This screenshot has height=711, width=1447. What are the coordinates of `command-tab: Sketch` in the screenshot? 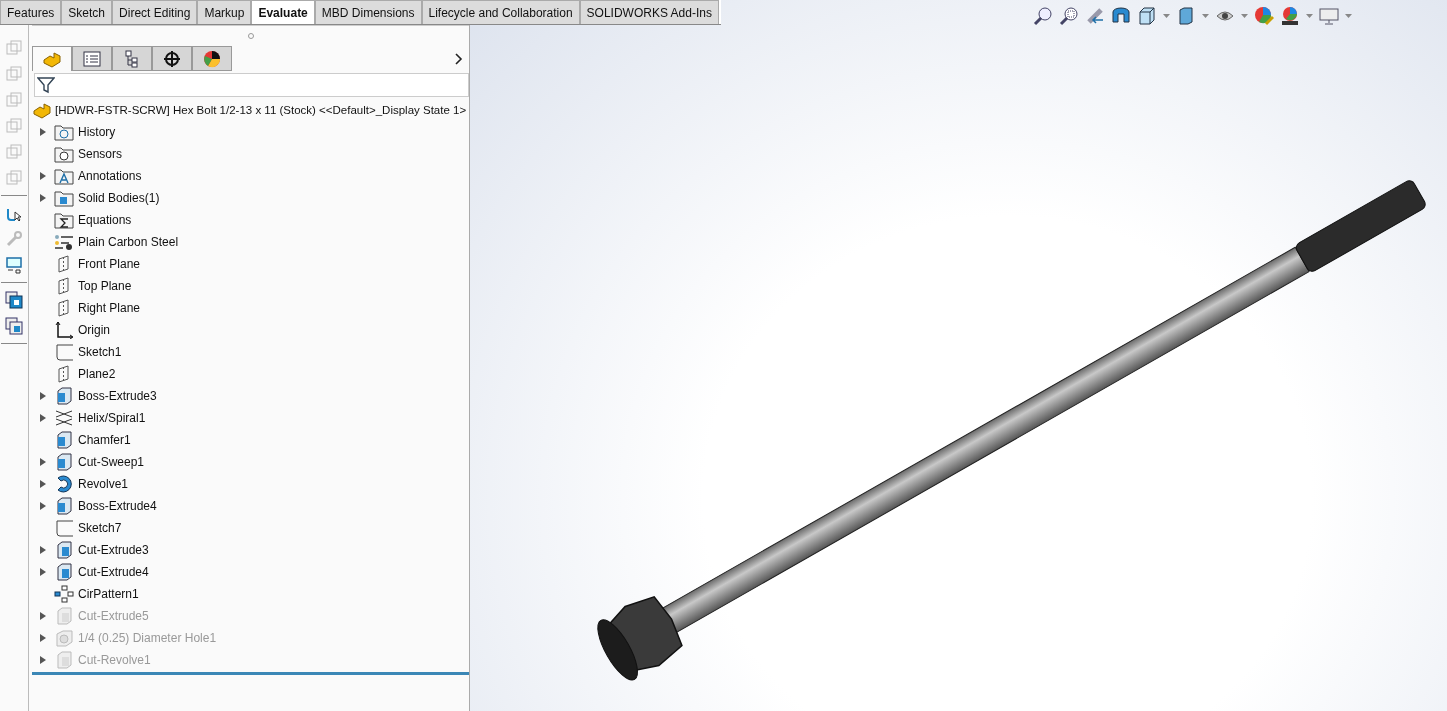 It's located at (87, 12).